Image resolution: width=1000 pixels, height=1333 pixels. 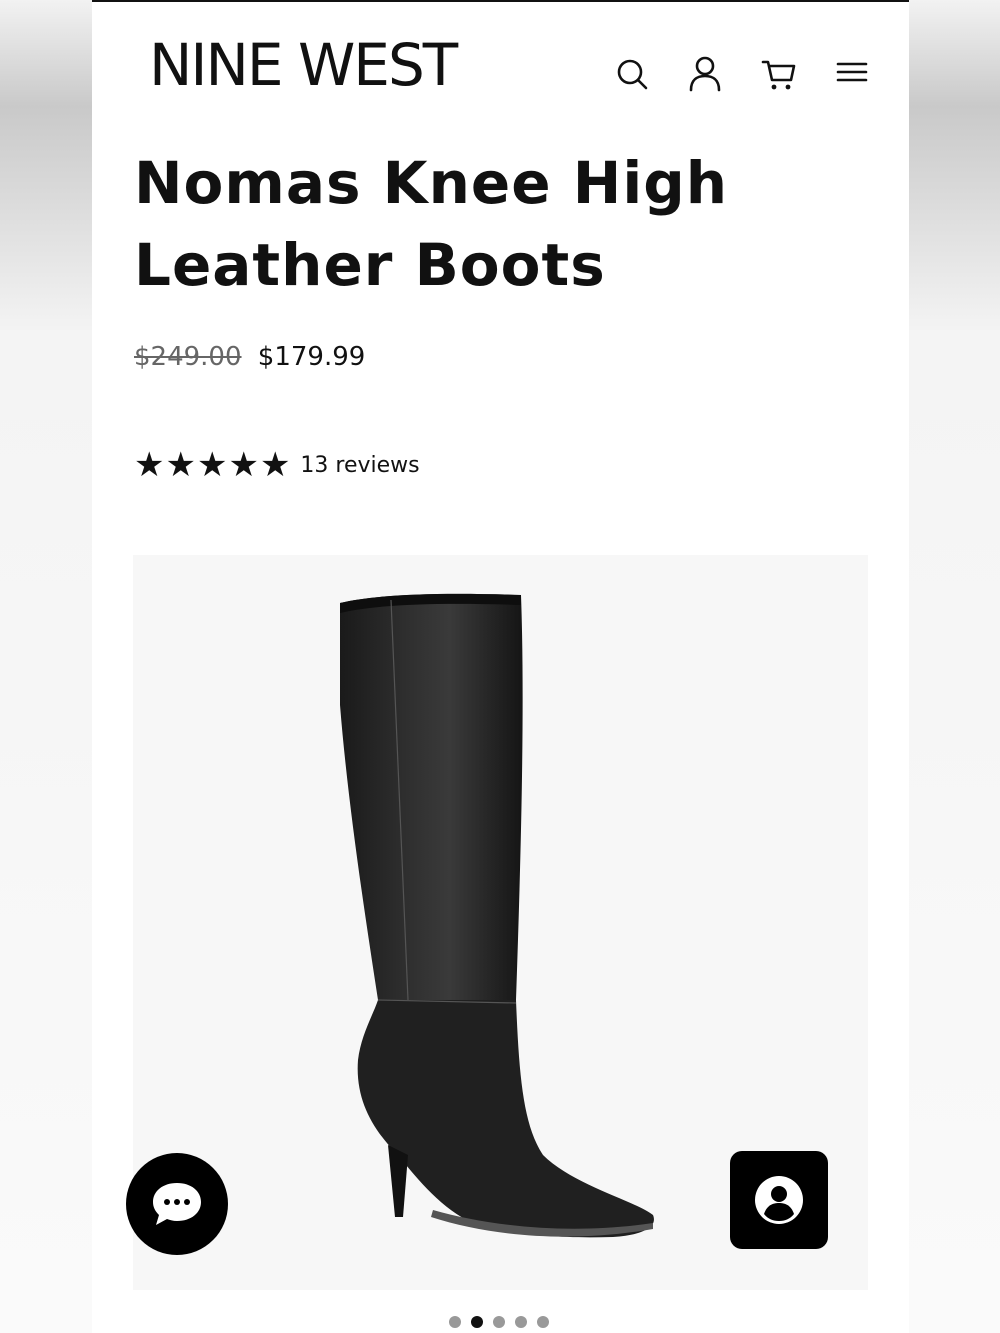 I want to click on price-block: $249.00 $179.99, so click(x=249, y=357).